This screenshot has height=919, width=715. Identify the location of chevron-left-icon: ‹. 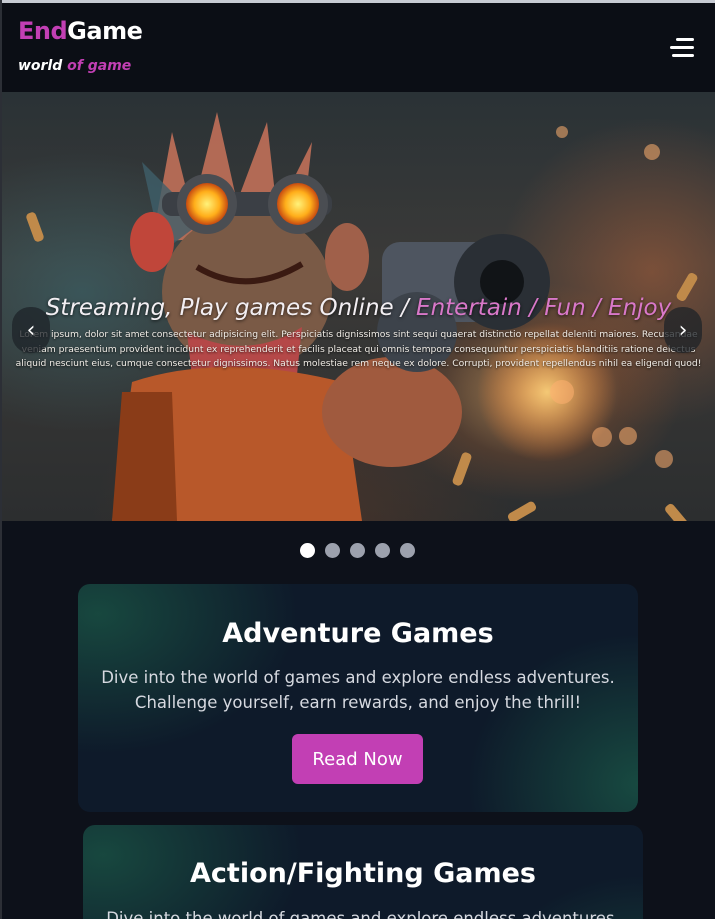
(31, 330).